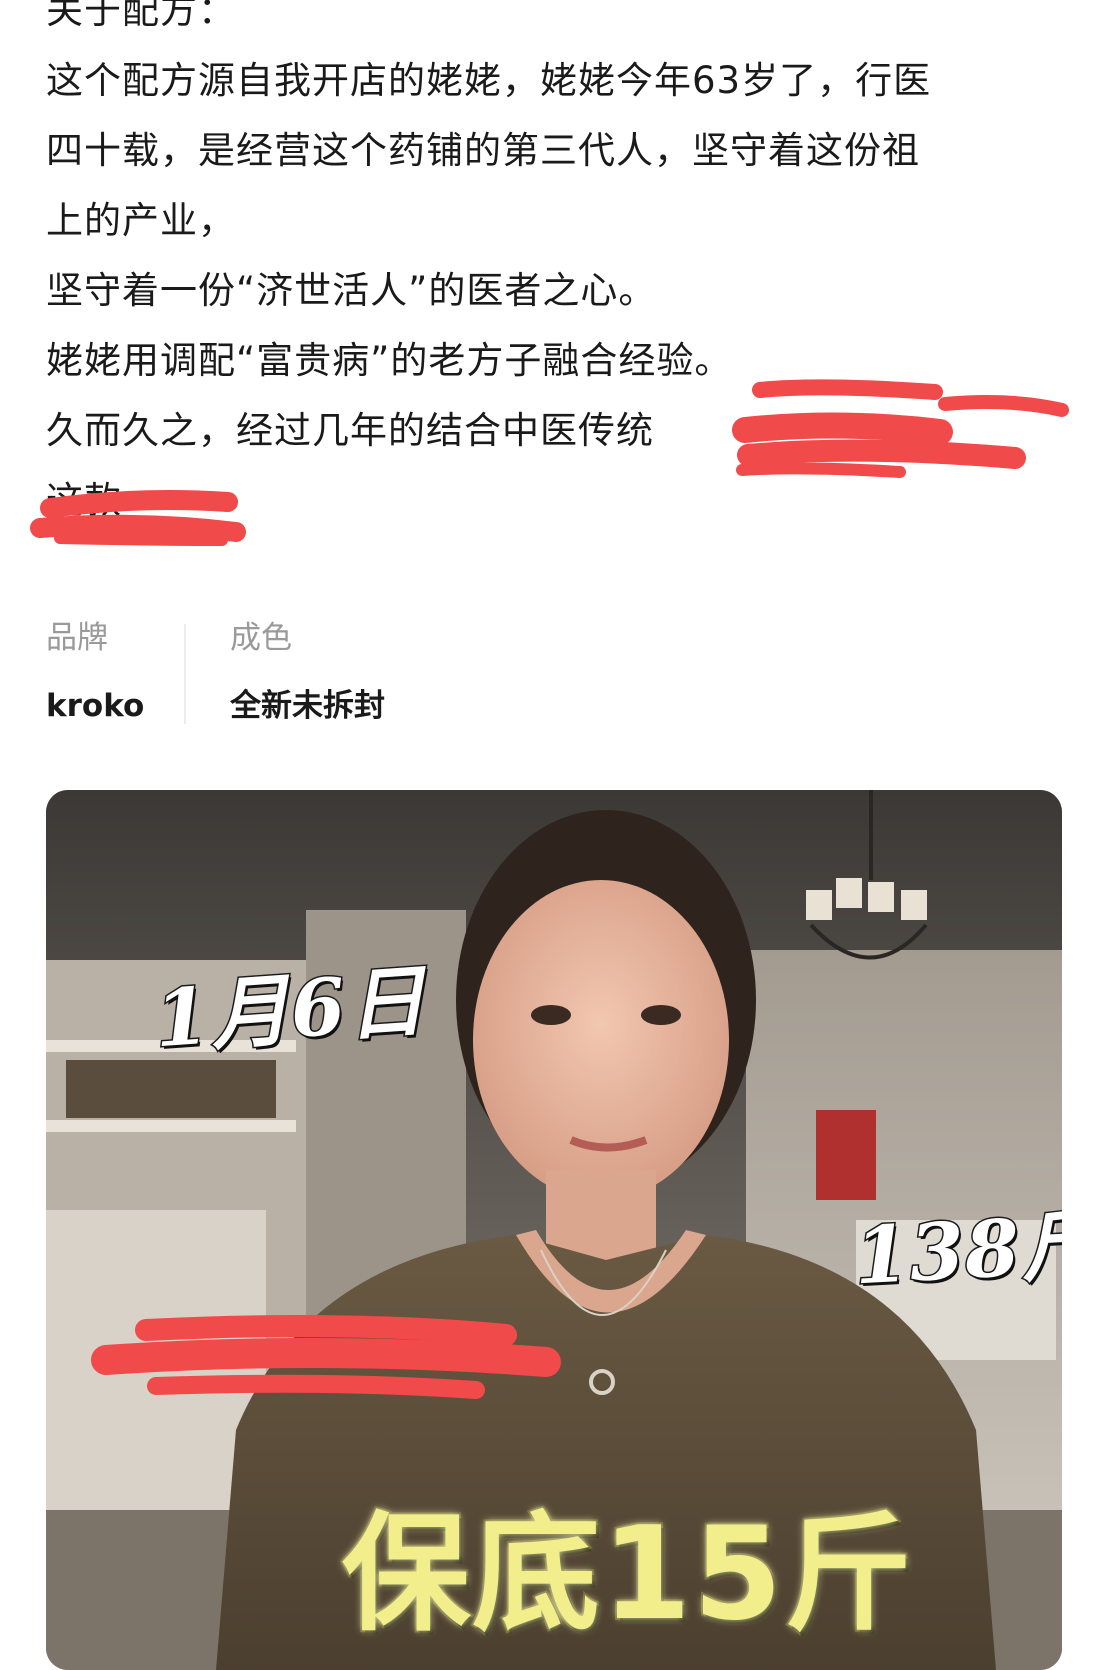 Image resolution: width=1104 pixels, height=1670 pixels. Describe the element at coordinates (141, 16) in the screenshot. I see `description-line: 关于配方：` at that location.